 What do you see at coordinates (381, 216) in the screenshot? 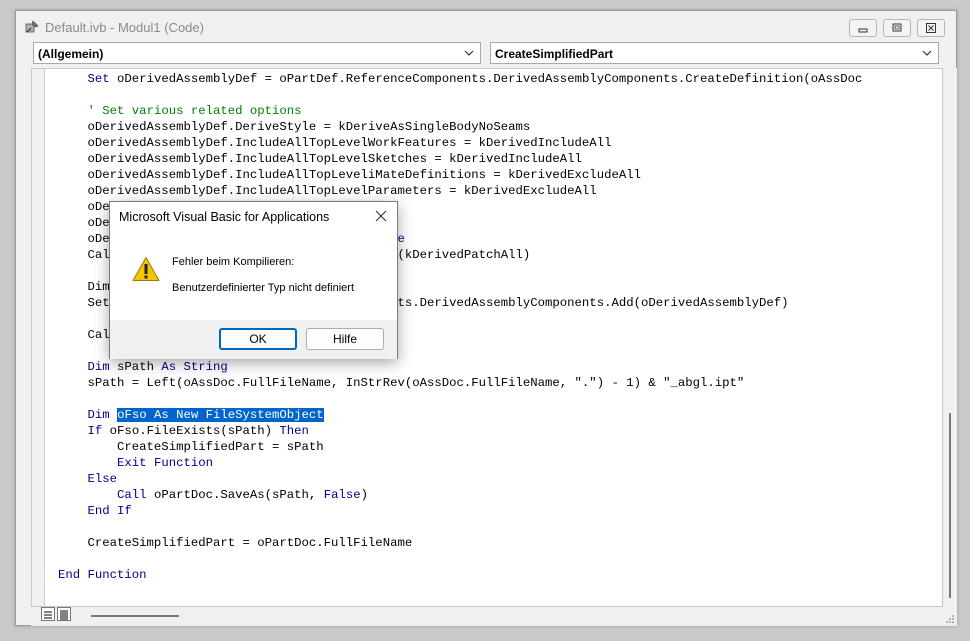
I see `dialog-close-icon` at bounding box center [381, 216].